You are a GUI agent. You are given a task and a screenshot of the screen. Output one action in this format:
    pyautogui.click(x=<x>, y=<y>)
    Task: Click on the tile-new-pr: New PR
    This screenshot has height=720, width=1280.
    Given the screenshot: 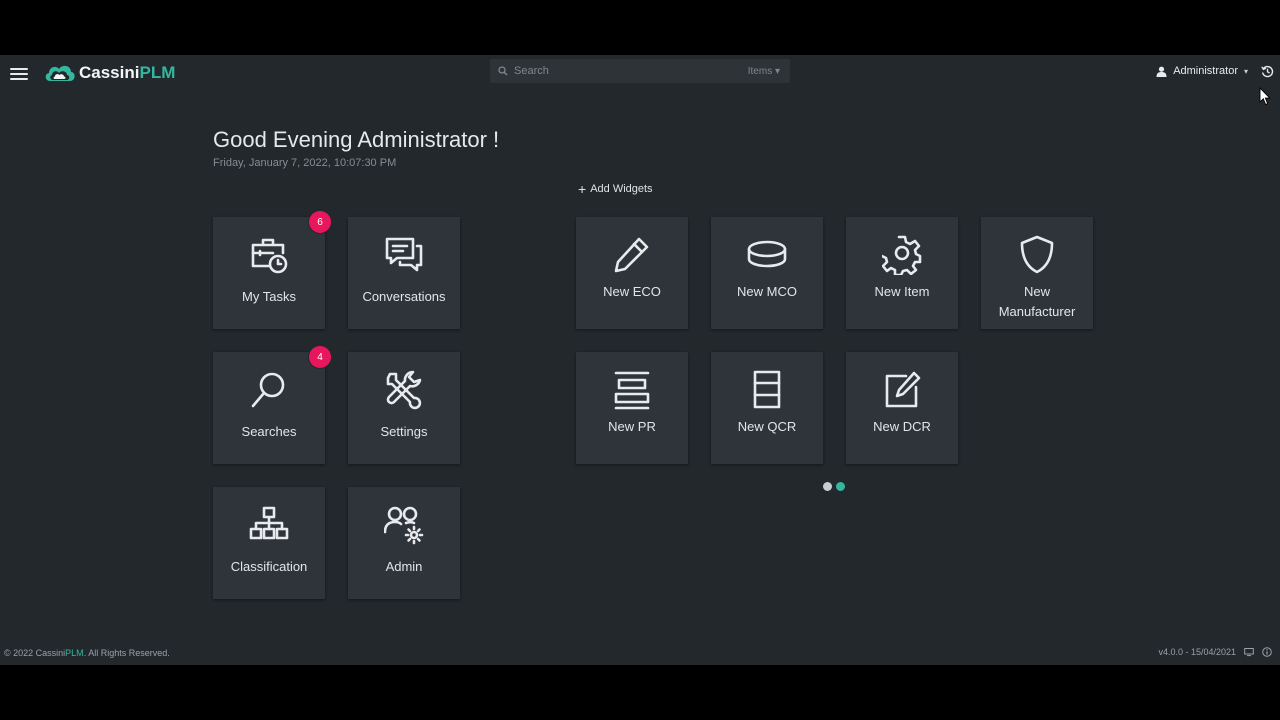 What is the action you would take?
    pyautogui.click(x=632, y=408)
    